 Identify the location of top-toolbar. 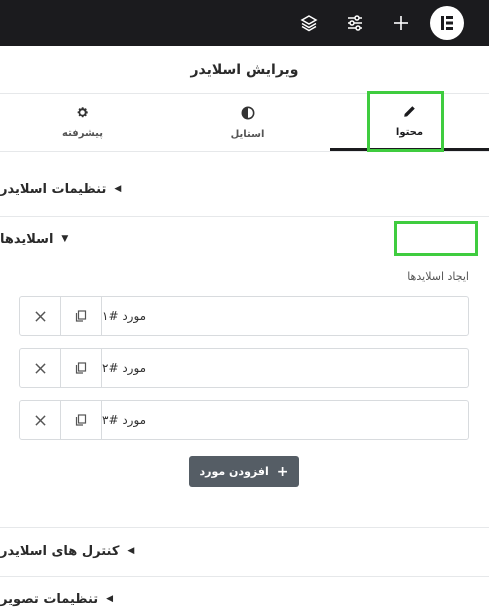
(244, 23).